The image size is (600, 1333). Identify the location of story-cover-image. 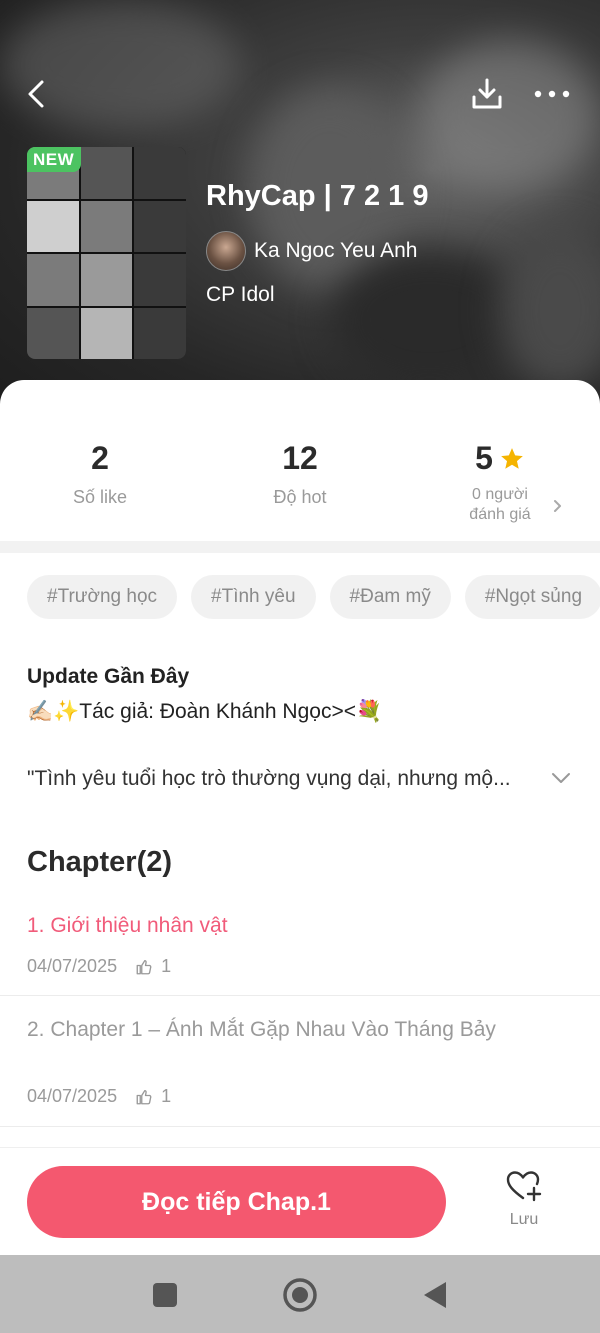
(106, 253).